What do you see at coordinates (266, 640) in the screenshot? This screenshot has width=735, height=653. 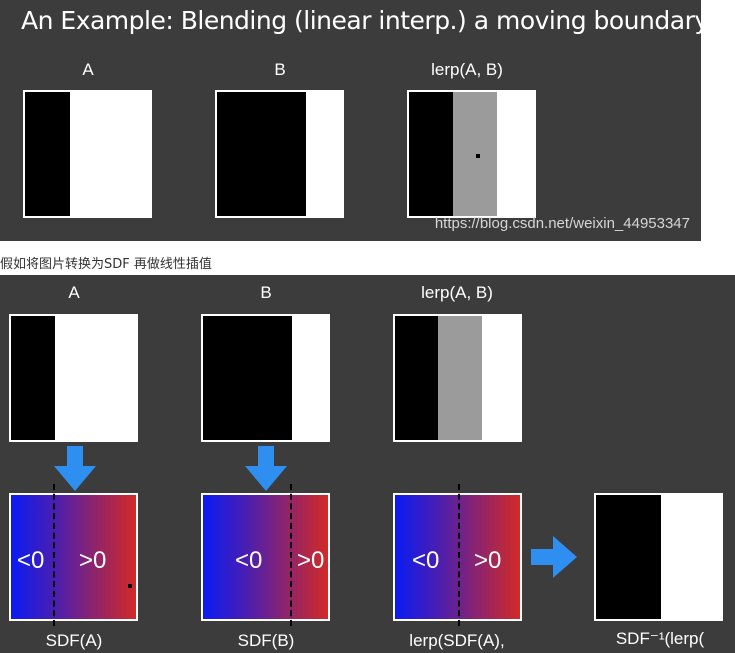 I see `sdf-b-label: SDF(B)` at bounding box center [266, 640].